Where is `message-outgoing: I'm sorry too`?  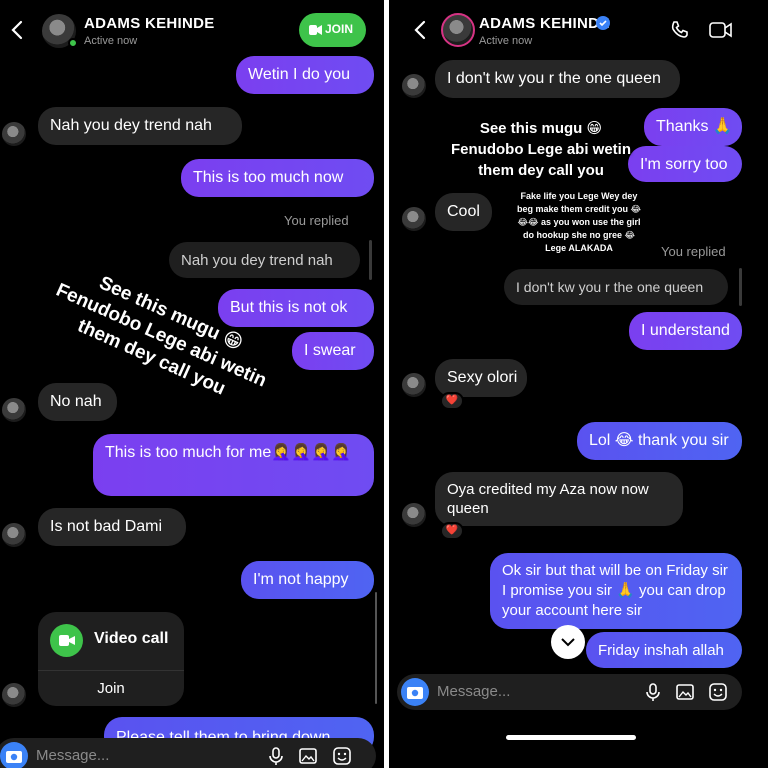 message-outgoing: I'm sorry too is located at coordinates (685, 164).